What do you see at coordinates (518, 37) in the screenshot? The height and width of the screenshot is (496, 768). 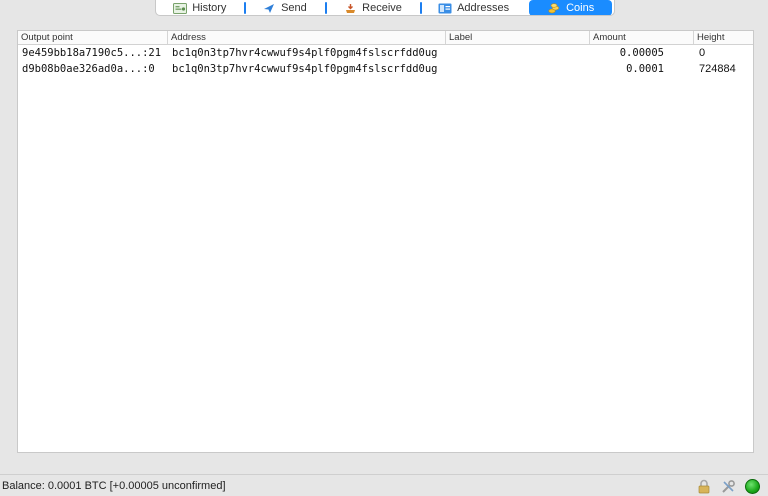 I see `header-label: Label` at bounding box center [518, 37].